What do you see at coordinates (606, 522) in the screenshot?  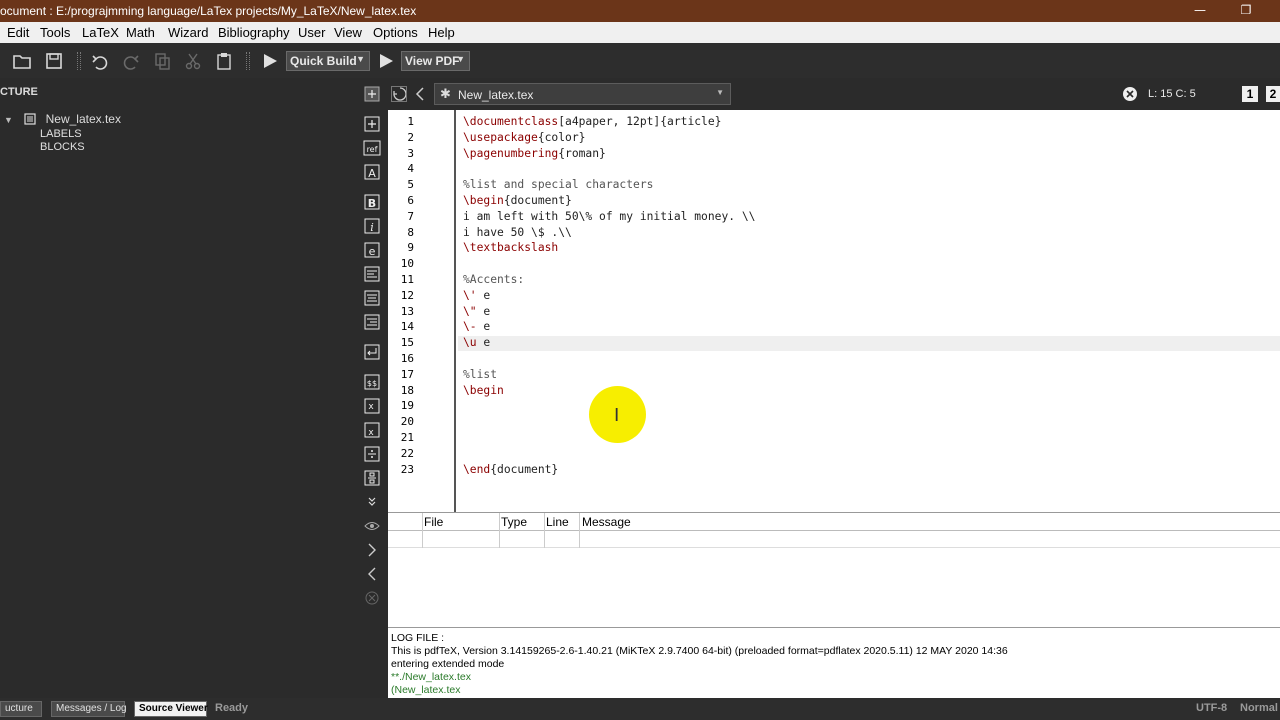 I see `column-message: Message` at bounding box center [606, 522].